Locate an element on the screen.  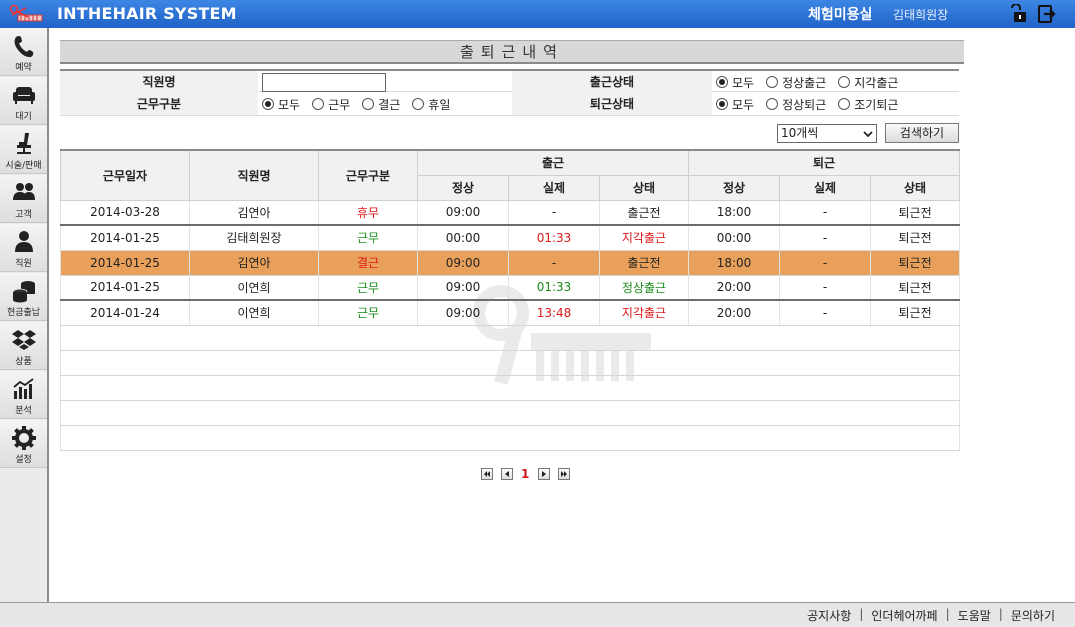
page-size-select: 10개씩 is located at coordinates (827, 133).